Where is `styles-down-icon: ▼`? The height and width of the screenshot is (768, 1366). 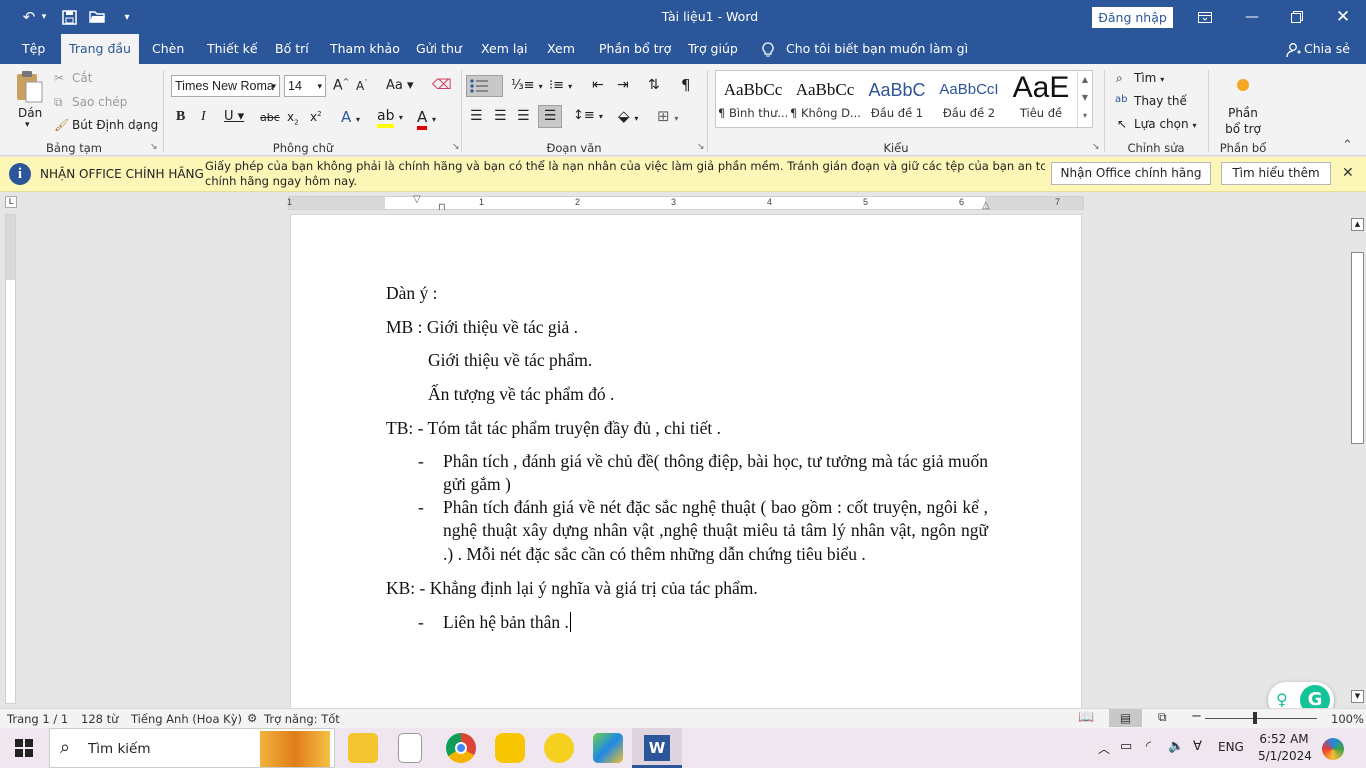 styles-down-icon: ▼ is located at coordinates (1085, 98).